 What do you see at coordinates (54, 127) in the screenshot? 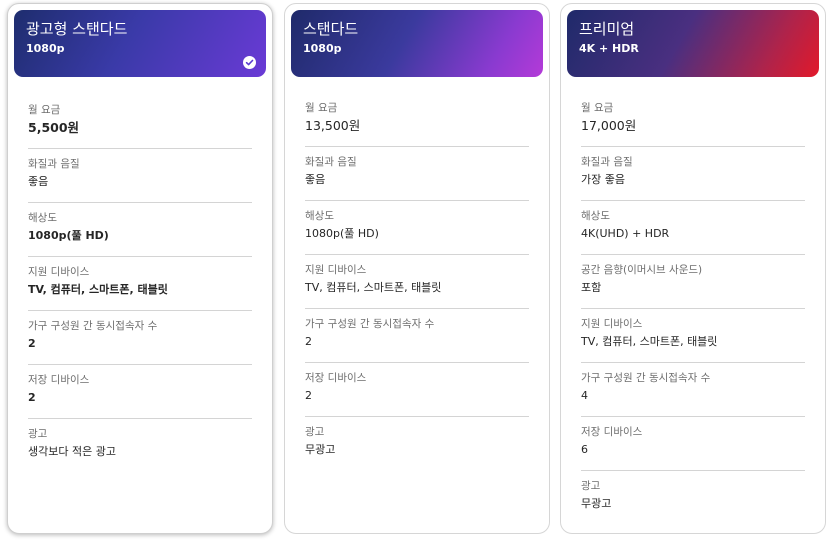
I see `feature-value: 5,500원` at bounding box center [54, 127].